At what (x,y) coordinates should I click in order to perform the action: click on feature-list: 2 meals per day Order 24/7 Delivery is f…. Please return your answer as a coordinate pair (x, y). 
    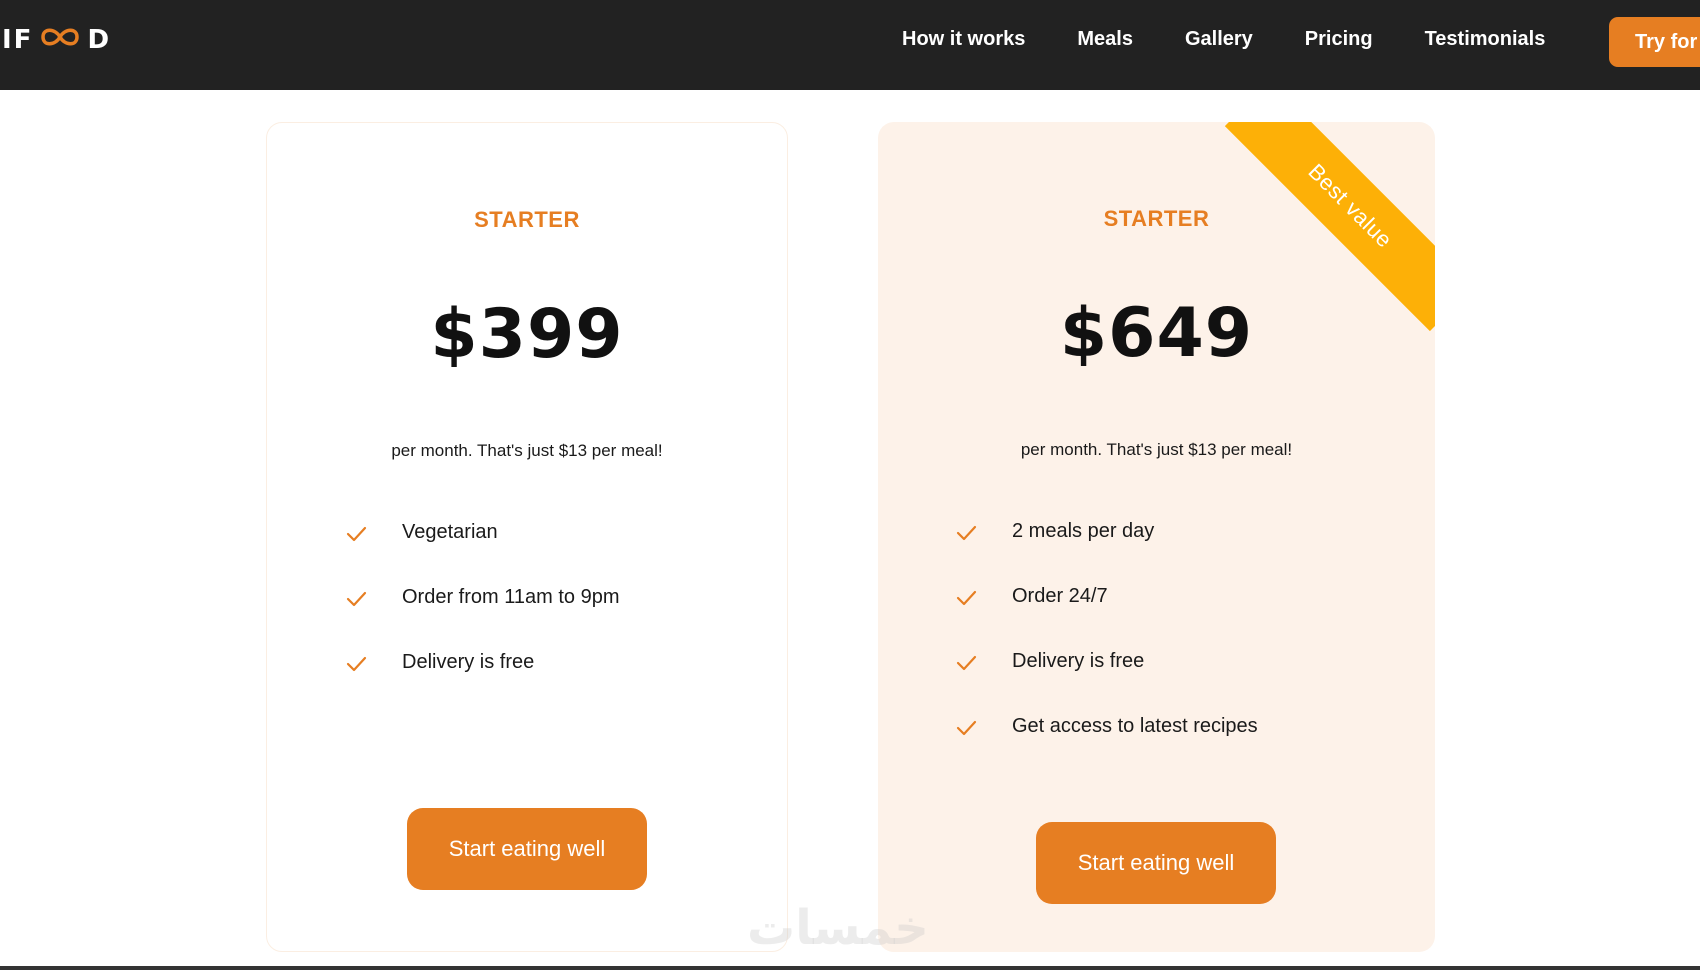
    Looking at the image, I should click on (1106, 650).